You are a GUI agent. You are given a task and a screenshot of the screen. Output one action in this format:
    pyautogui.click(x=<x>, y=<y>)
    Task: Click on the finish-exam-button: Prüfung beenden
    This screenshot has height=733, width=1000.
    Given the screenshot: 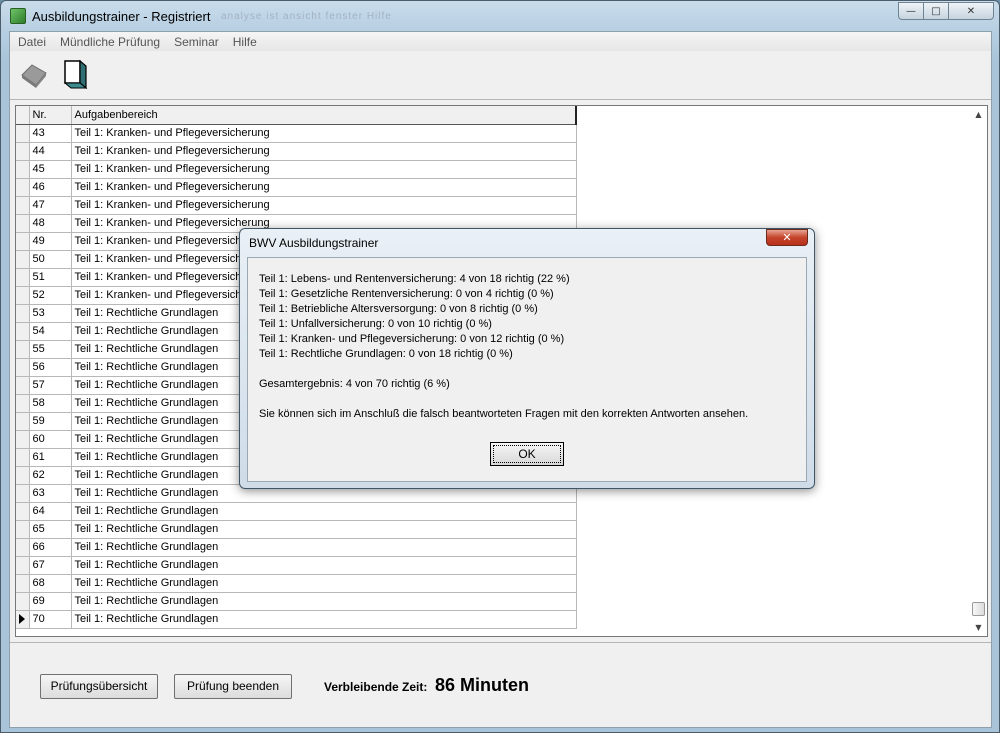 What is the action you would take?
    pyautogui.click(x=233, y=686)
    